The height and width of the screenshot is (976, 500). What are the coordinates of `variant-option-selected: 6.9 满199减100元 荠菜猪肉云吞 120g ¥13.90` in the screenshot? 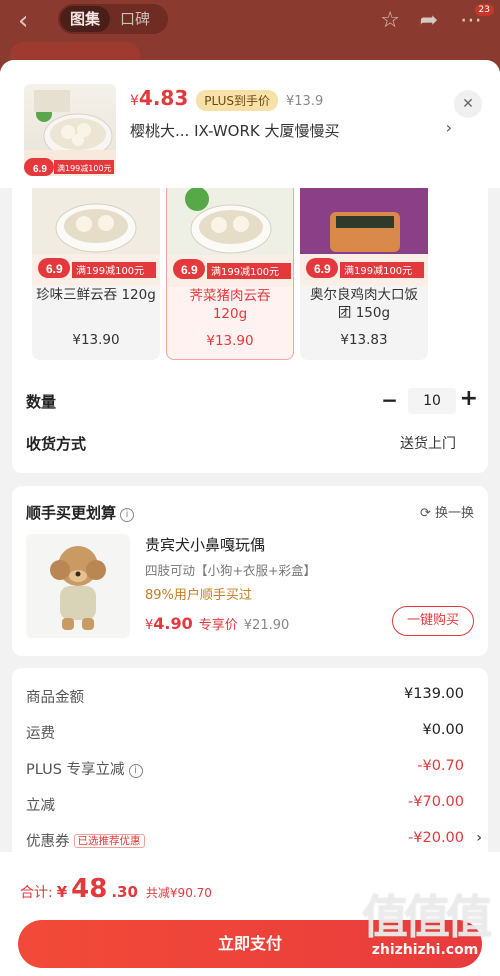 It's located at (230, 268).